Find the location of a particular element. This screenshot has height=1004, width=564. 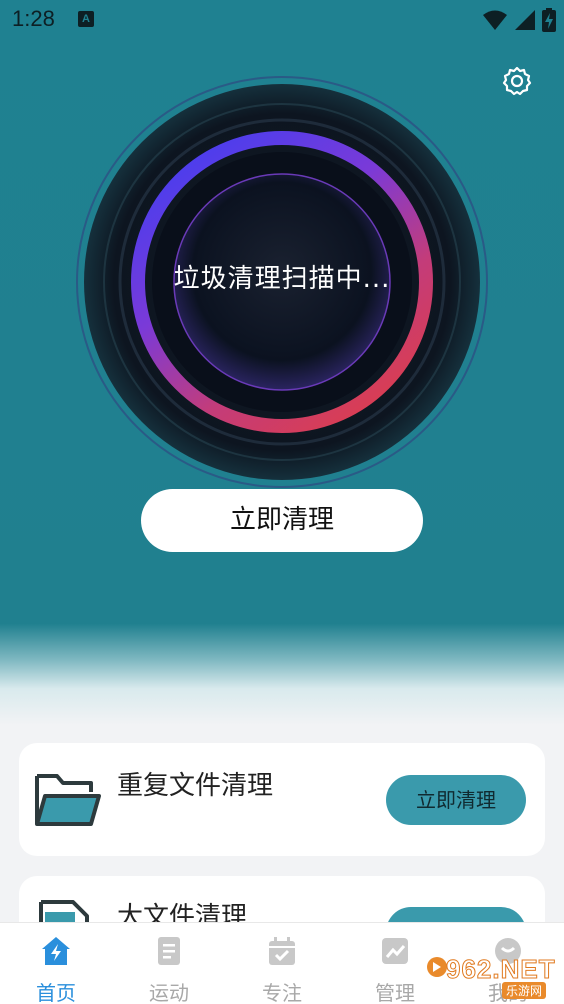

bolt-home-icon is located at coordinates (56, 951).